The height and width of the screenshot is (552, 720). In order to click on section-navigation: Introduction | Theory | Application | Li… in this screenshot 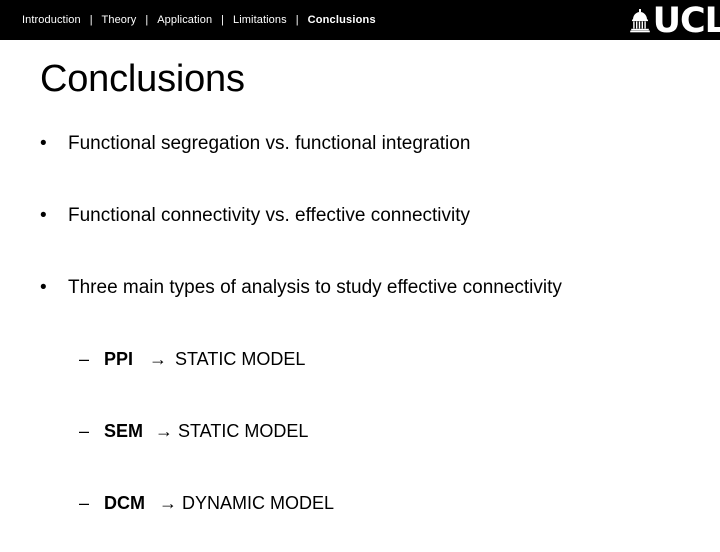, I will do `click(199, 20)`.